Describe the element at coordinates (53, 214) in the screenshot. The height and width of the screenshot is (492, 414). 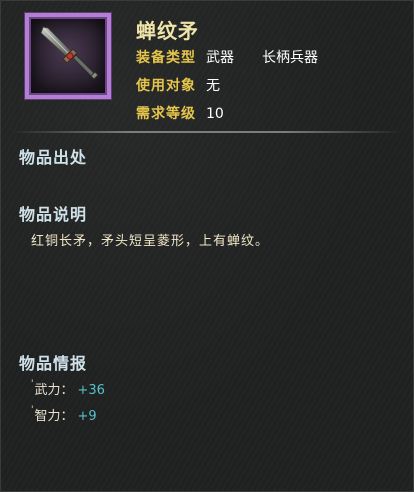
I see `section-title-description: 物品说明` at that location.